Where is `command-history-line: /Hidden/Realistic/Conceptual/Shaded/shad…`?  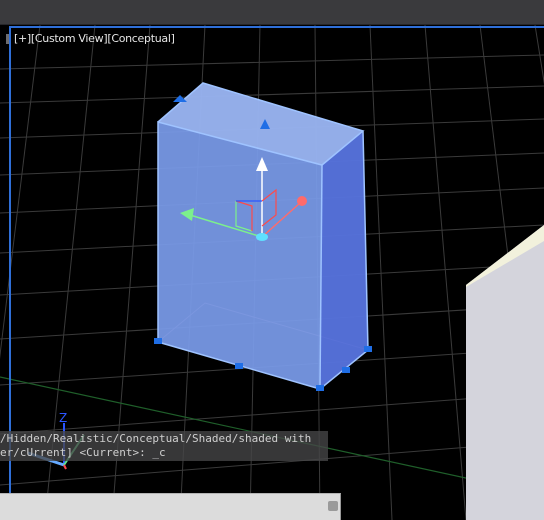 command-history-line: /Hidden/Realistic/Conceptual/Shaded/shad… is located at coordinates (156, 438).